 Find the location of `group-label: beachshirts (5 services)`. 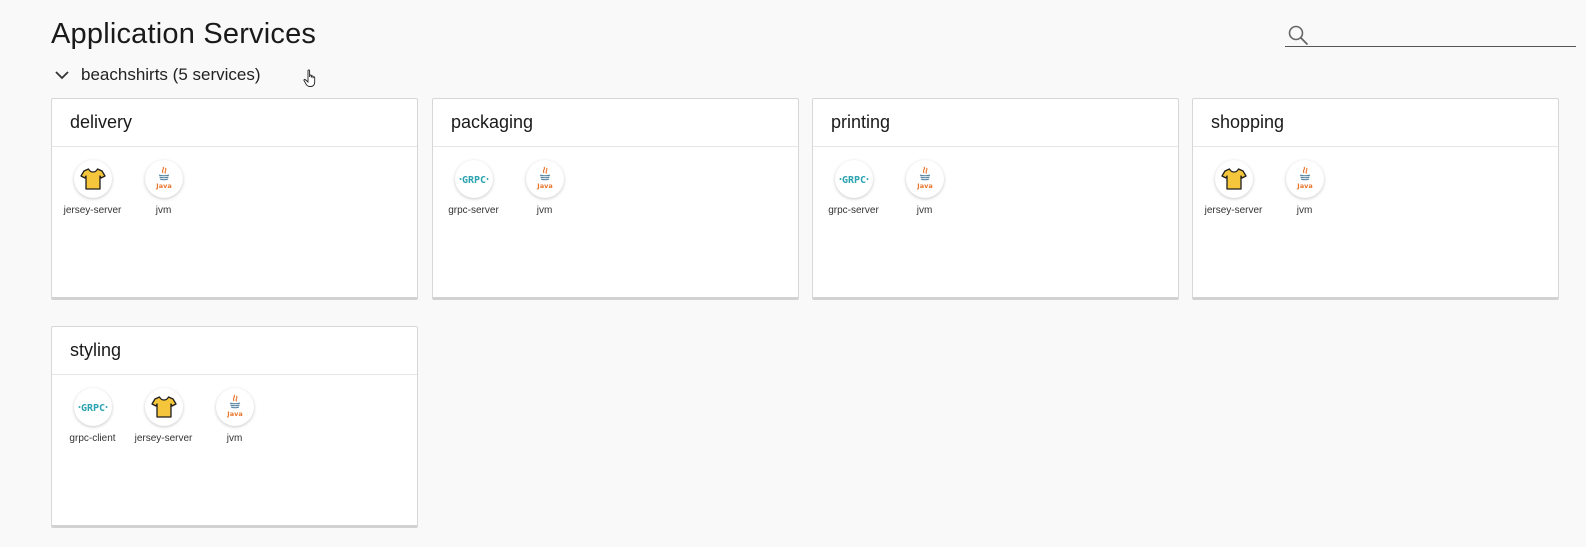

group-label: beachshirts (5 services) is located at coordinates (171, 74).